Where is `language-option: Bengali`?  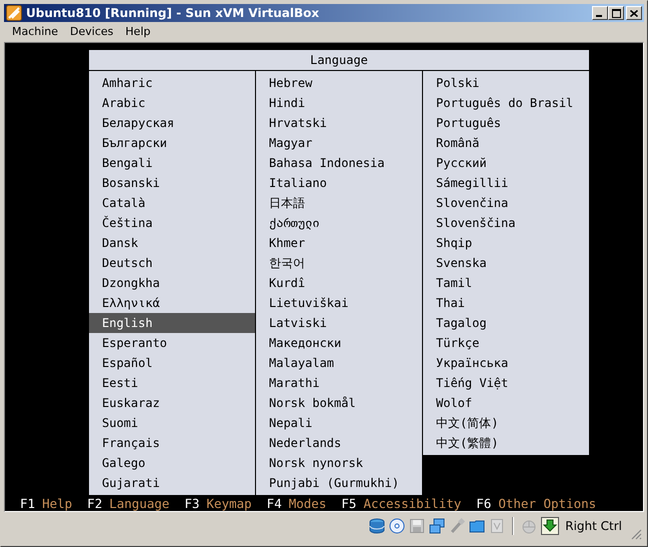 language-option: Bengali is located at coordinates (172, 163).